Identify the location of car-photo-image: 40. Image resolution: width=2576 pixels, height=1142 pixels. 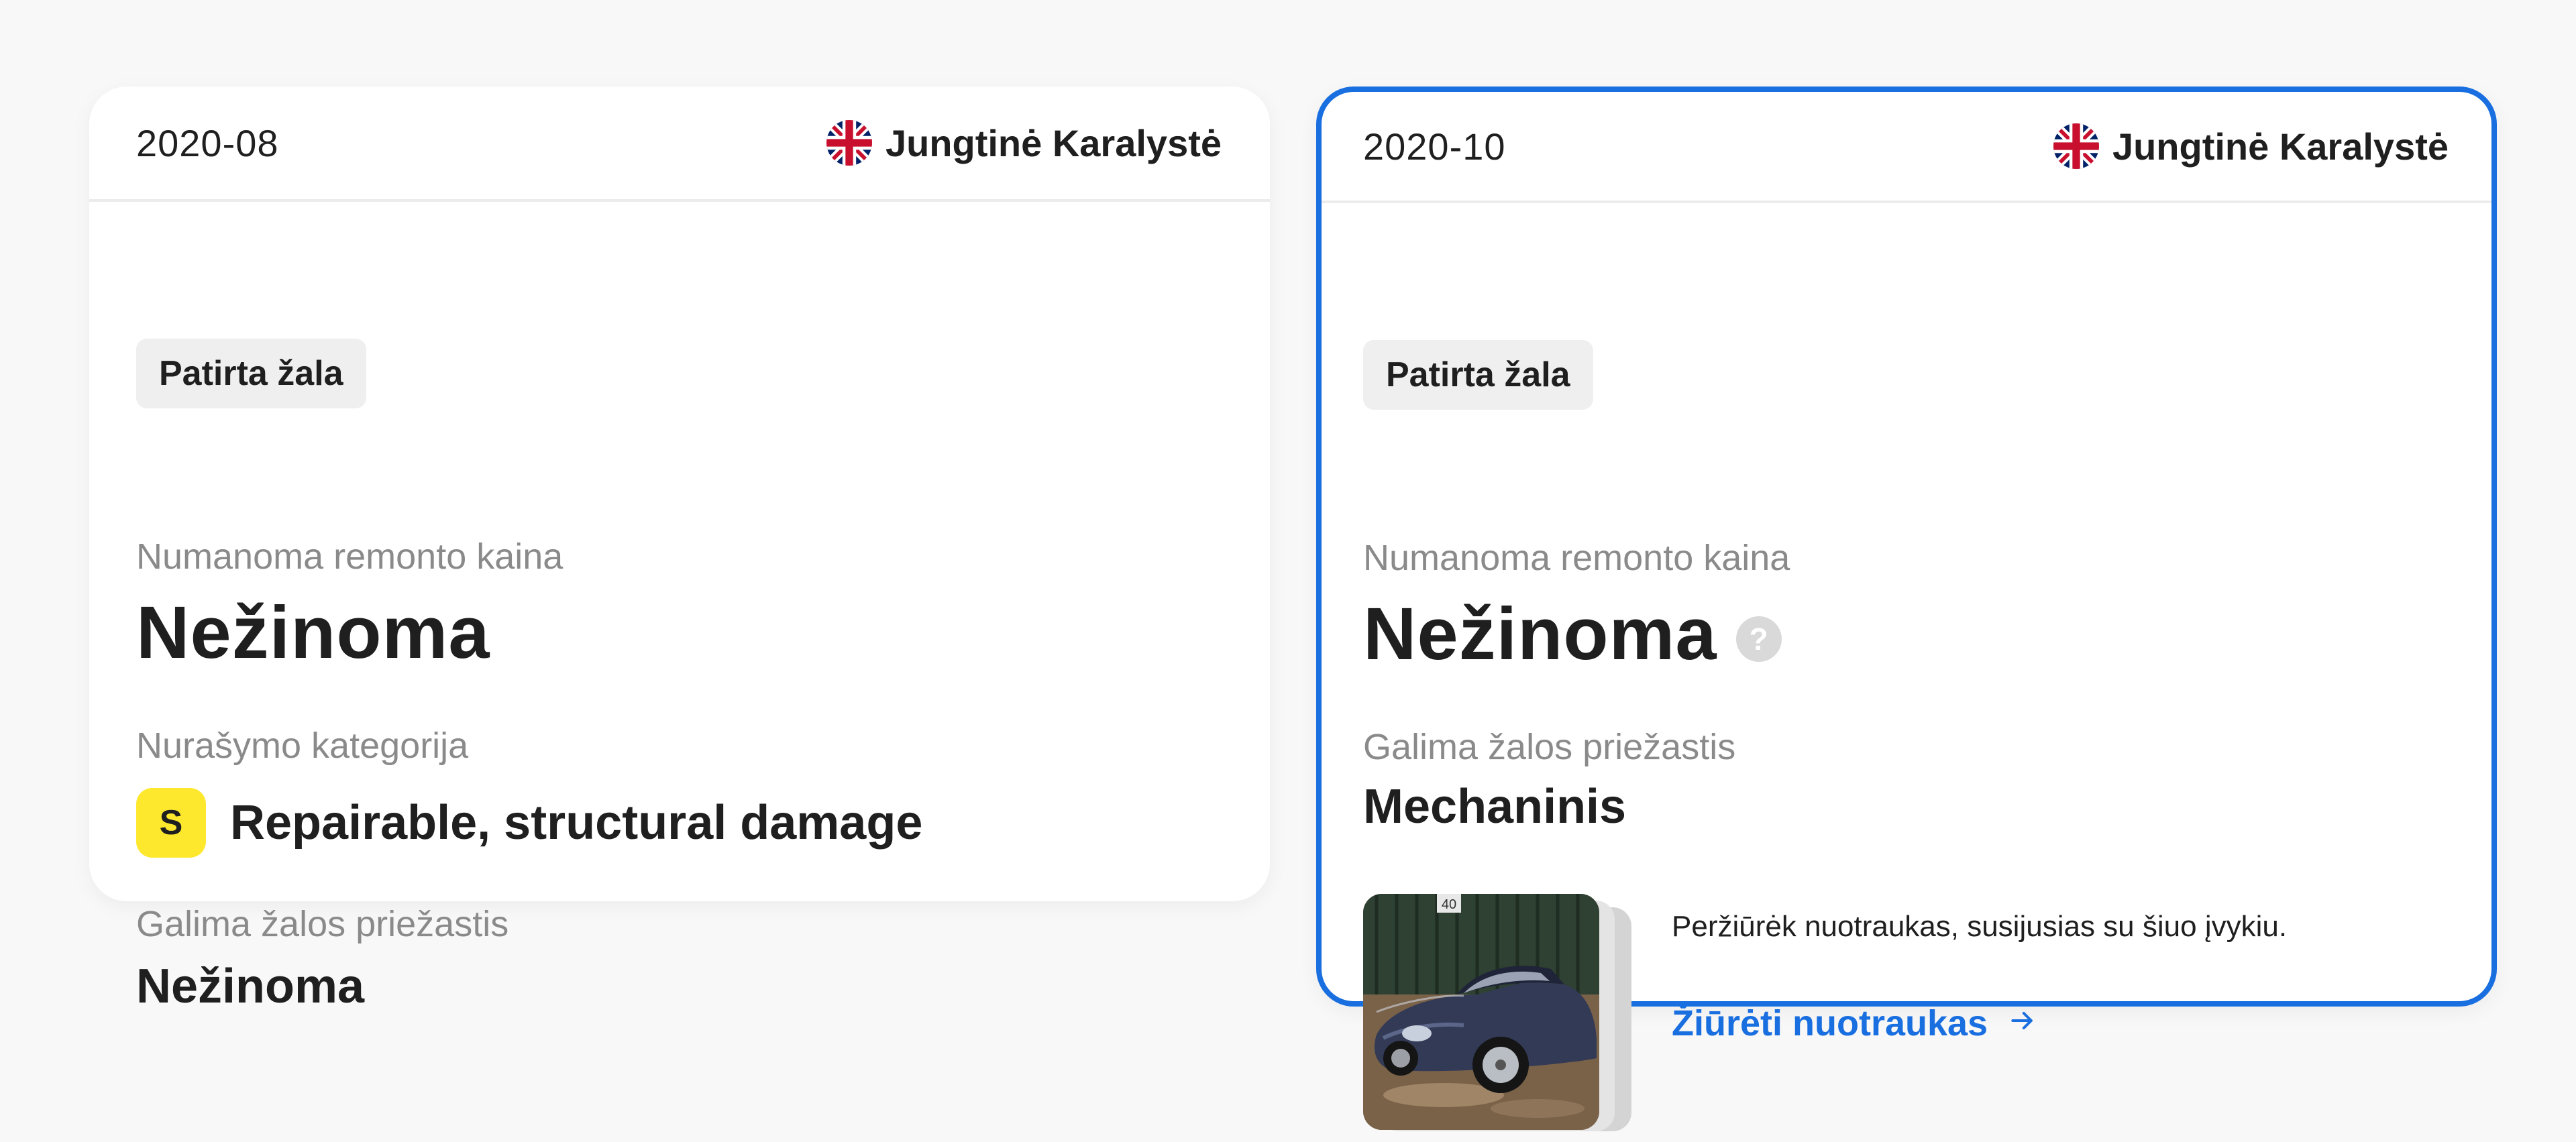
(1481, 1012).